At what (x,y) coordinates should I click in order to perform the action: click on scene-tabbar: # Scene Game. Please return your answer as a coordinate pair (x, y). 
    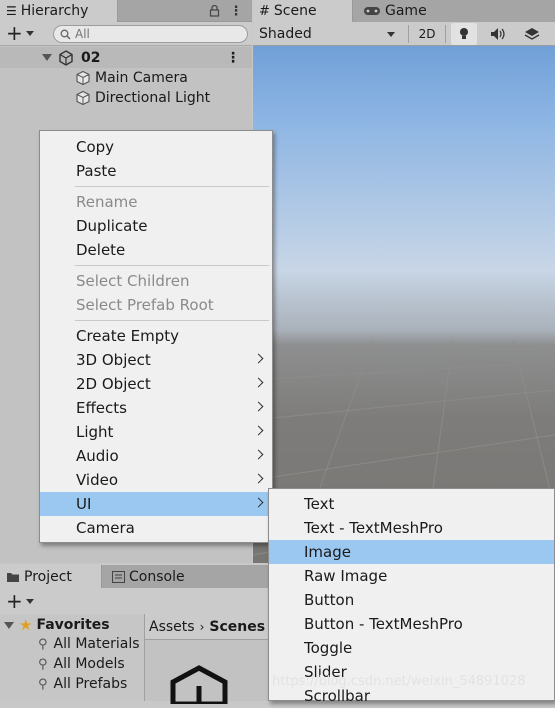
    Looking at the image, I should click on (404, 11).